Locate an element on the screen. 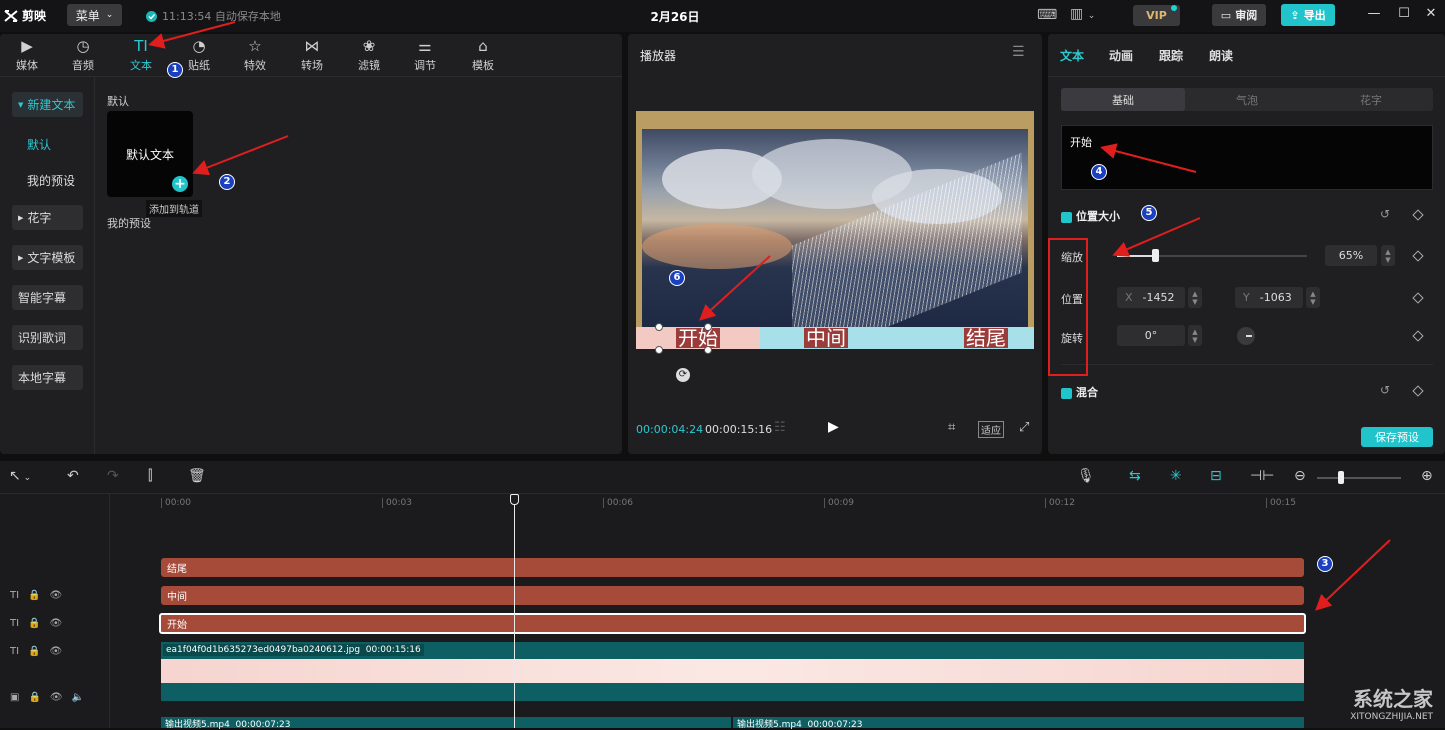 The image size is (1445, 730). tab-text-props: 文本 is located at coordinates (1072, 55).